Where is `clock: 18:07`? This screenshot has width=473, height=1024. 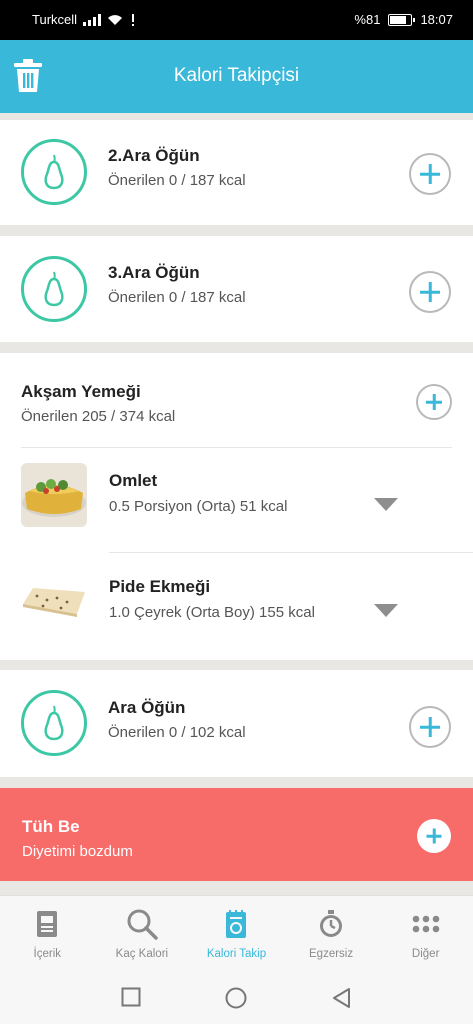
clock: 18:07 is located at coordinates (436, 19).